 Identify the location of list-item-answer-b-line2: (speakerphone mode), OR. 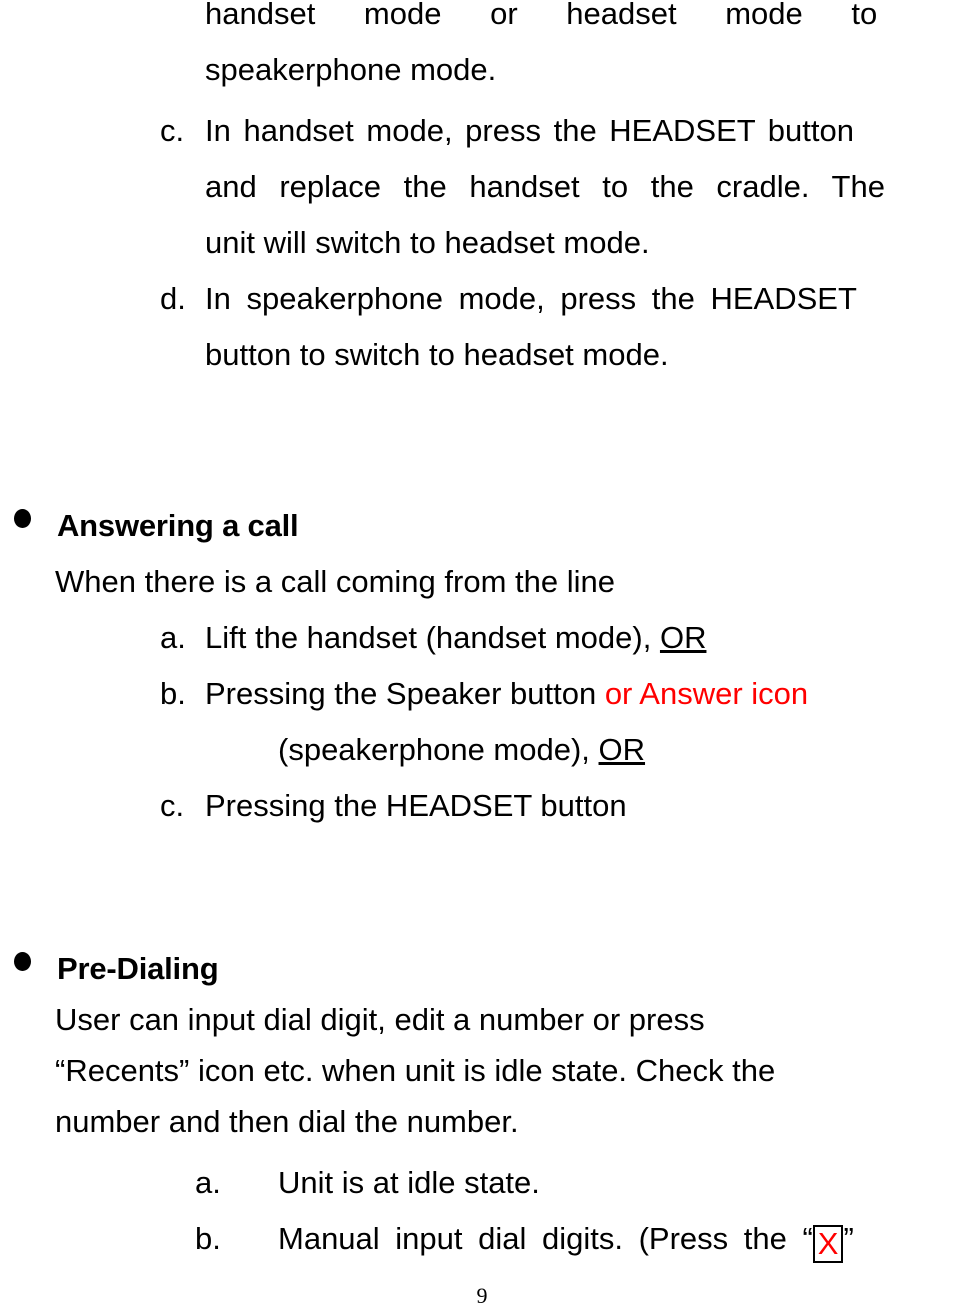
(461, 750).